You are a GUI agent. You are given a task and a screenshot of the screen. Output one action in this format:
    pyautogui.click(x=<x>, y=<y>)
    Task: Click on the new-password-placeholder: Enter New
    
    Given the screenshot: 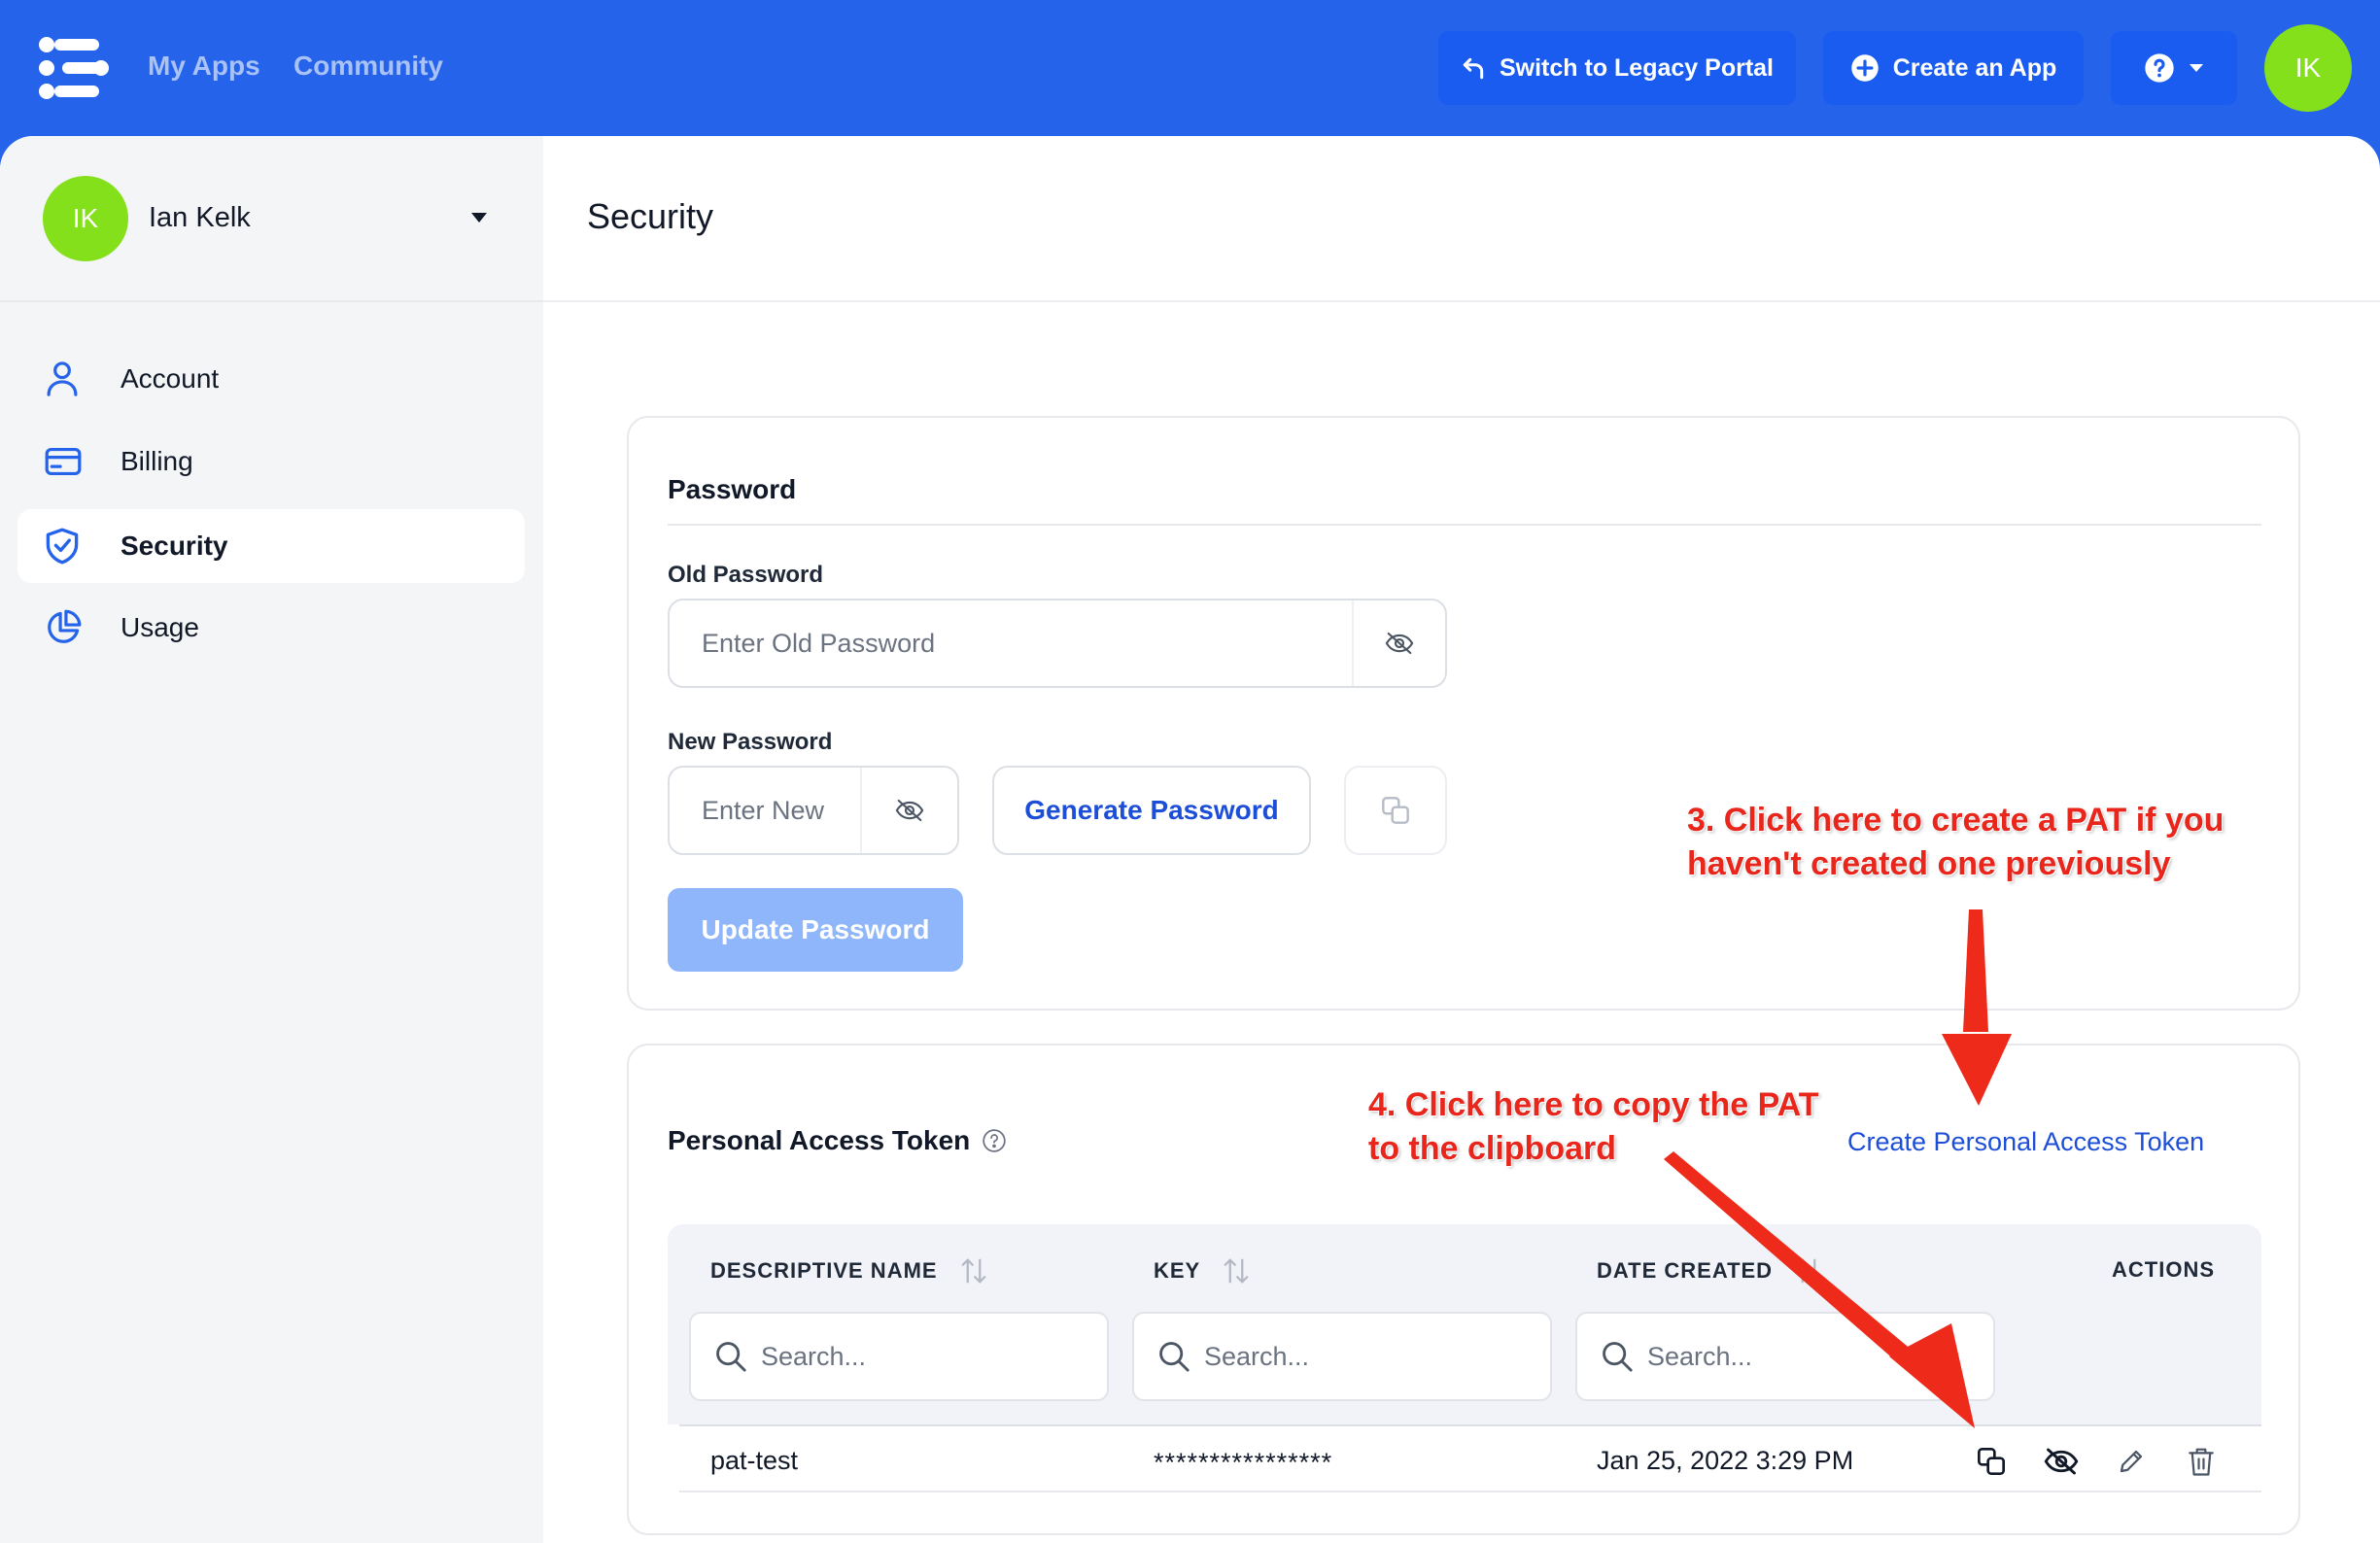 What is the action you would take?
    pyautogui.click(x=763, y=810)
    